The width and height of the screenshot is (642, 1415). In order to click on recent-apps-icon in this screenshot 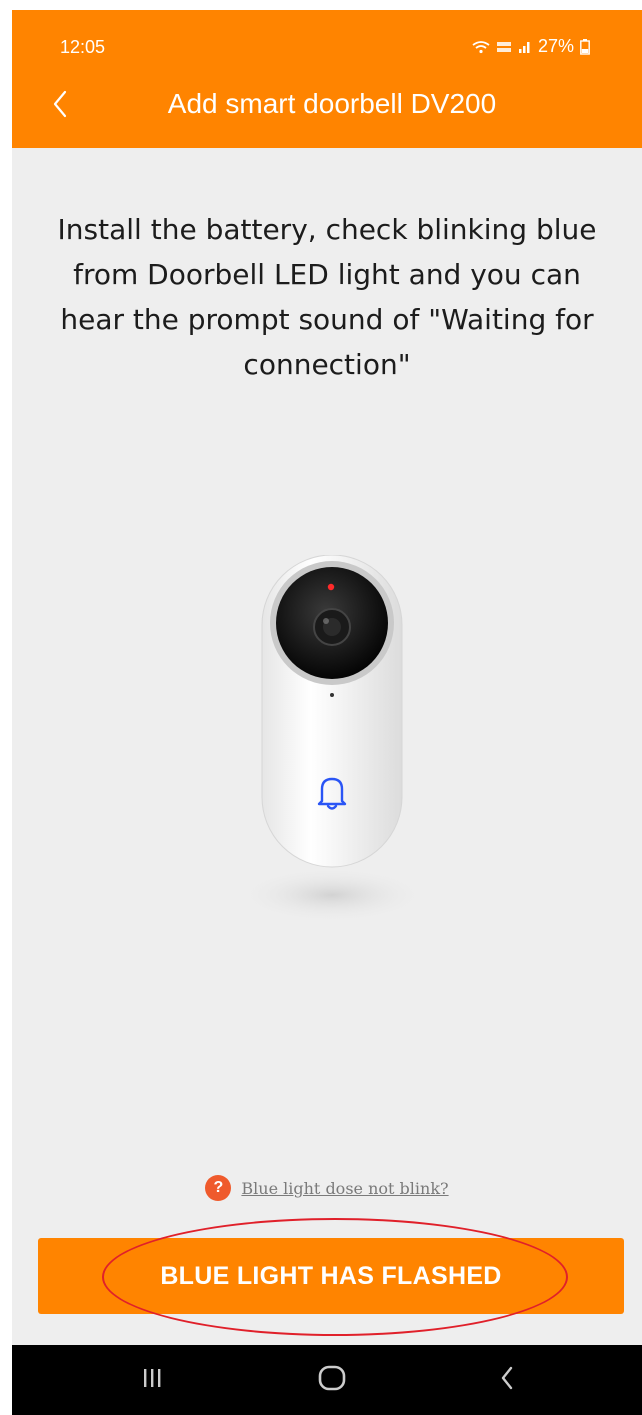, I will do `click(152, 1380)`.